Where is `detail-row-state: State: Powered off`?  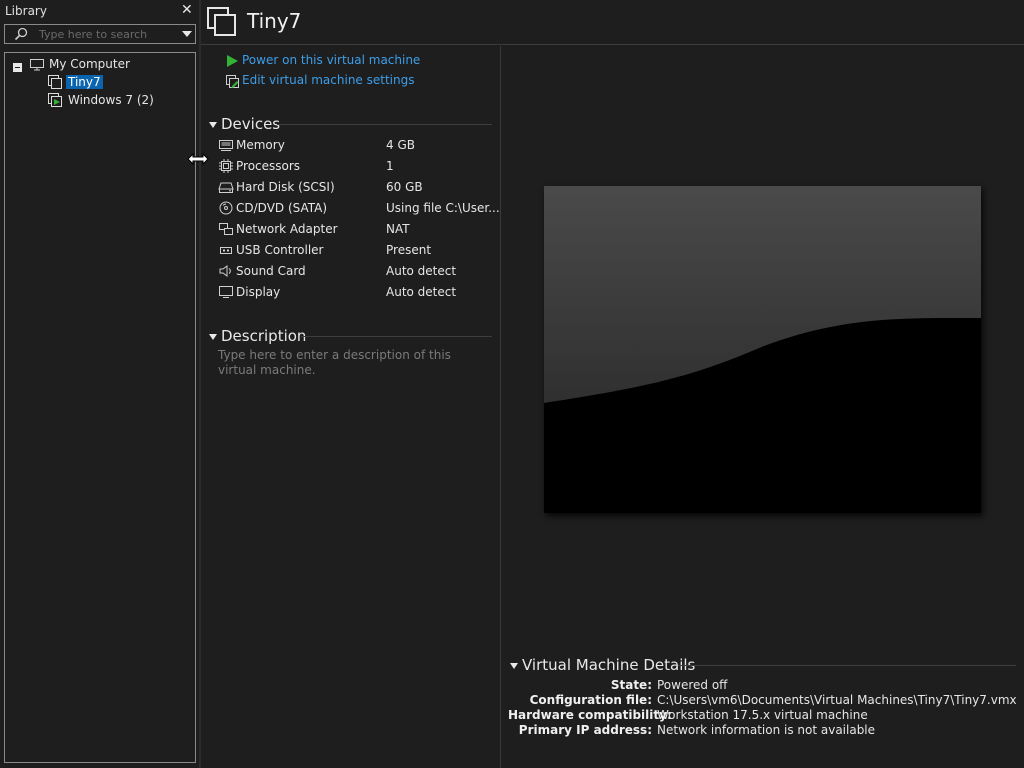 detail-row-state: State: Powered off is located at coordinates (763, 685).